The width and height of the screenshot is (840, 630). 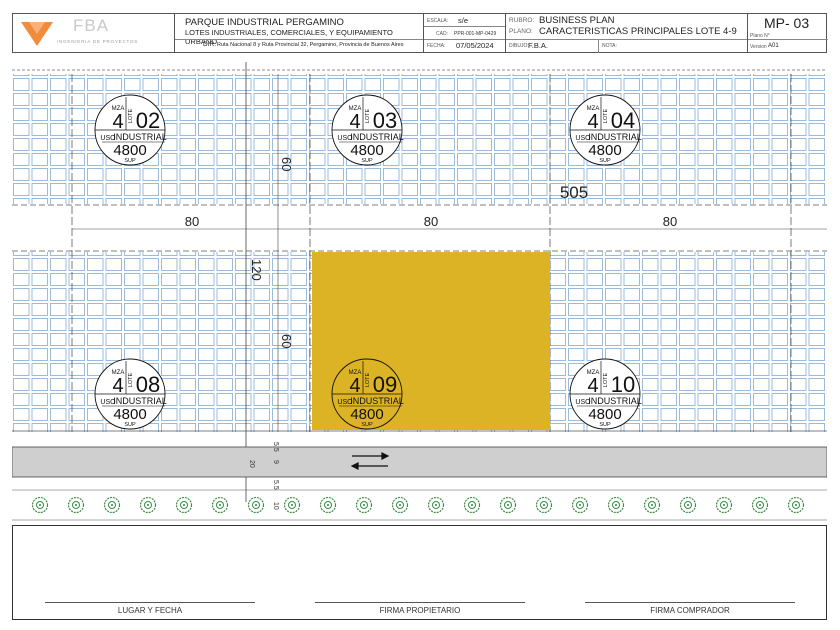 I want to click on rubro-value: BUSINESS PLAN, so click(x=577, y=20).